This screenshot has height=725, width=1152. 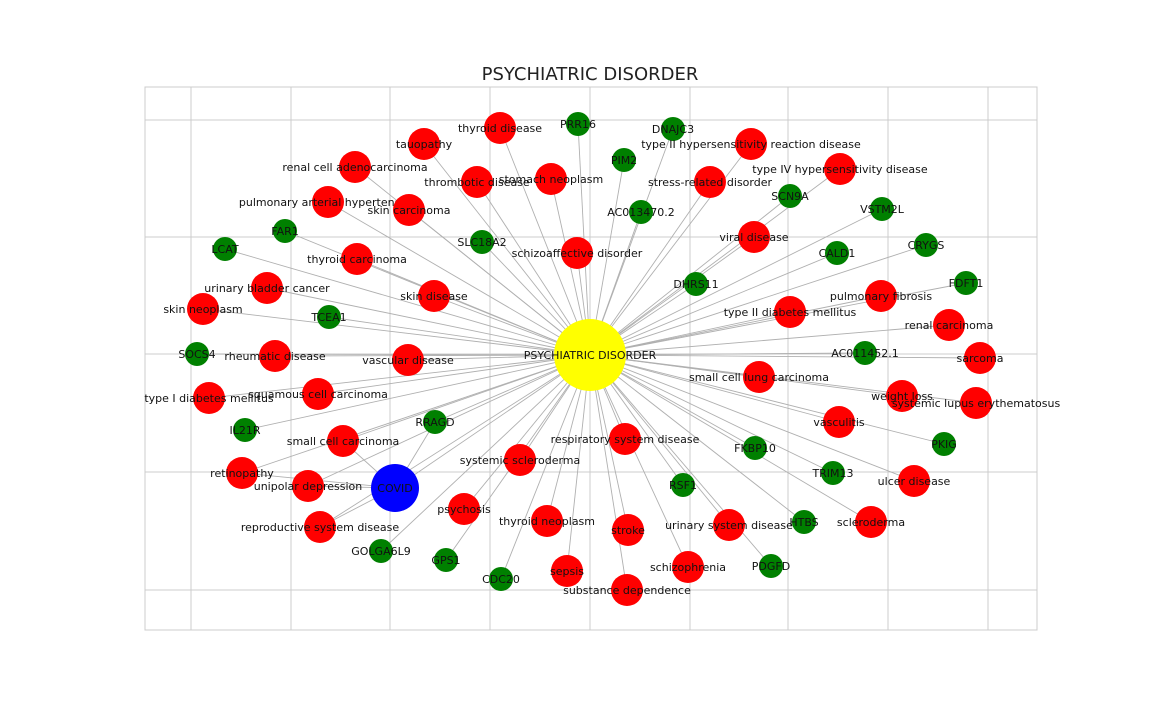 I want to click on covid-node-label: COVID, so click(x=394, y=488).